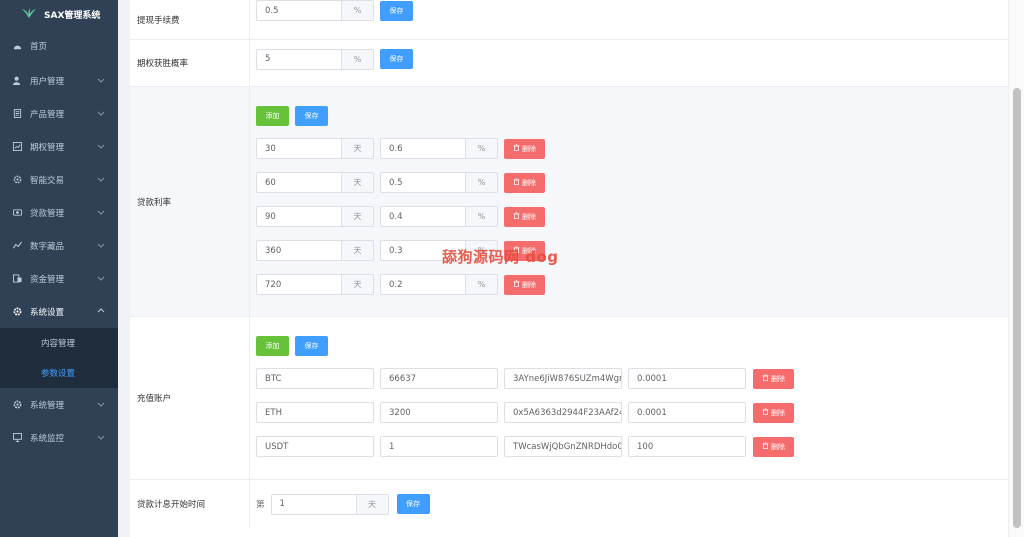 This screenshot has width=1024, height=537. I want to click on recharge-account-row: USDT 1 TWcasWjQbGnZNRDHdoC 100 删除, so click(632, 446).